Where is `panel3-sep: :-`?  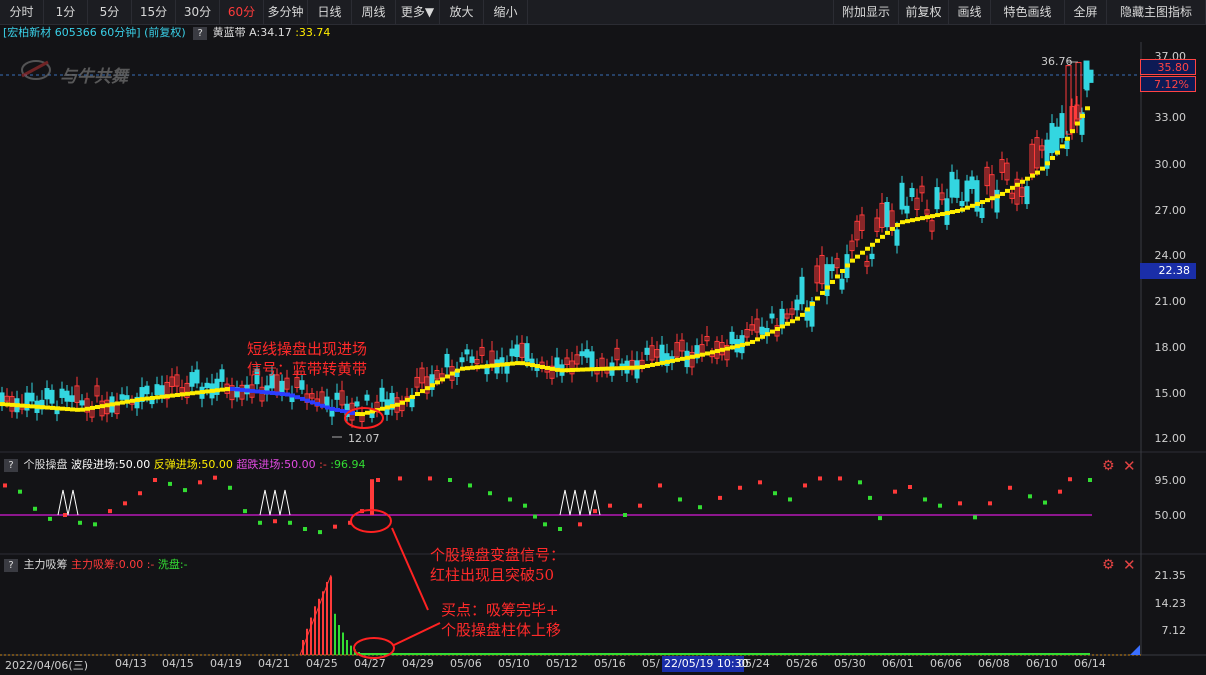 panel3-sep: :- is located at coordinates (150, 564).